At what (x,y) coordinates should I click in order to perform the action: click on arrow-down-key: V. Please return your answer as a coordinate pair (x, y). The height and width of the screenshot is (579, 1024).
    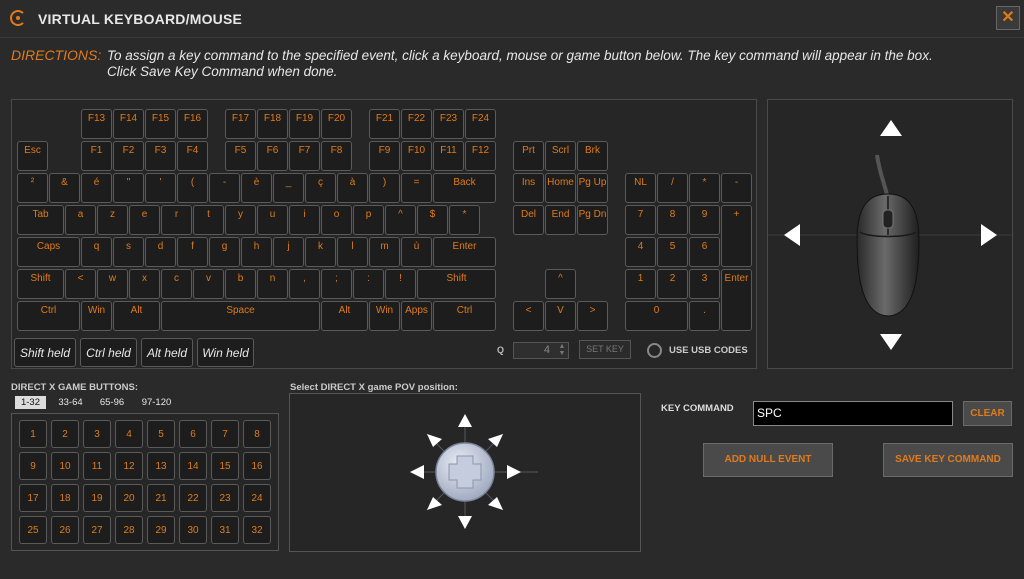
    Looking at the image, I should click on (560, 316).